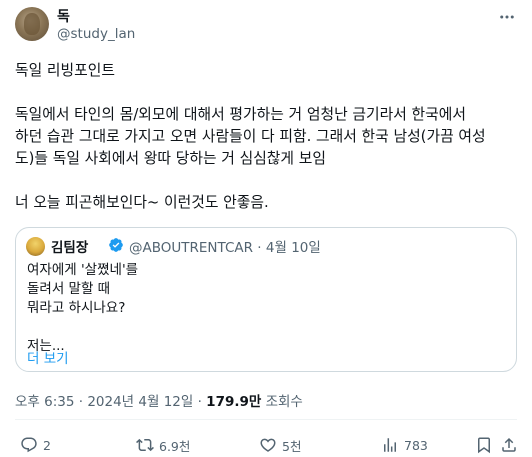 This screenshot has width=532, height=457. I want to click on post-meta: 오후 6:35 · 2024년 4월 12일 · 179.9만 조회수, so click(159, 400).